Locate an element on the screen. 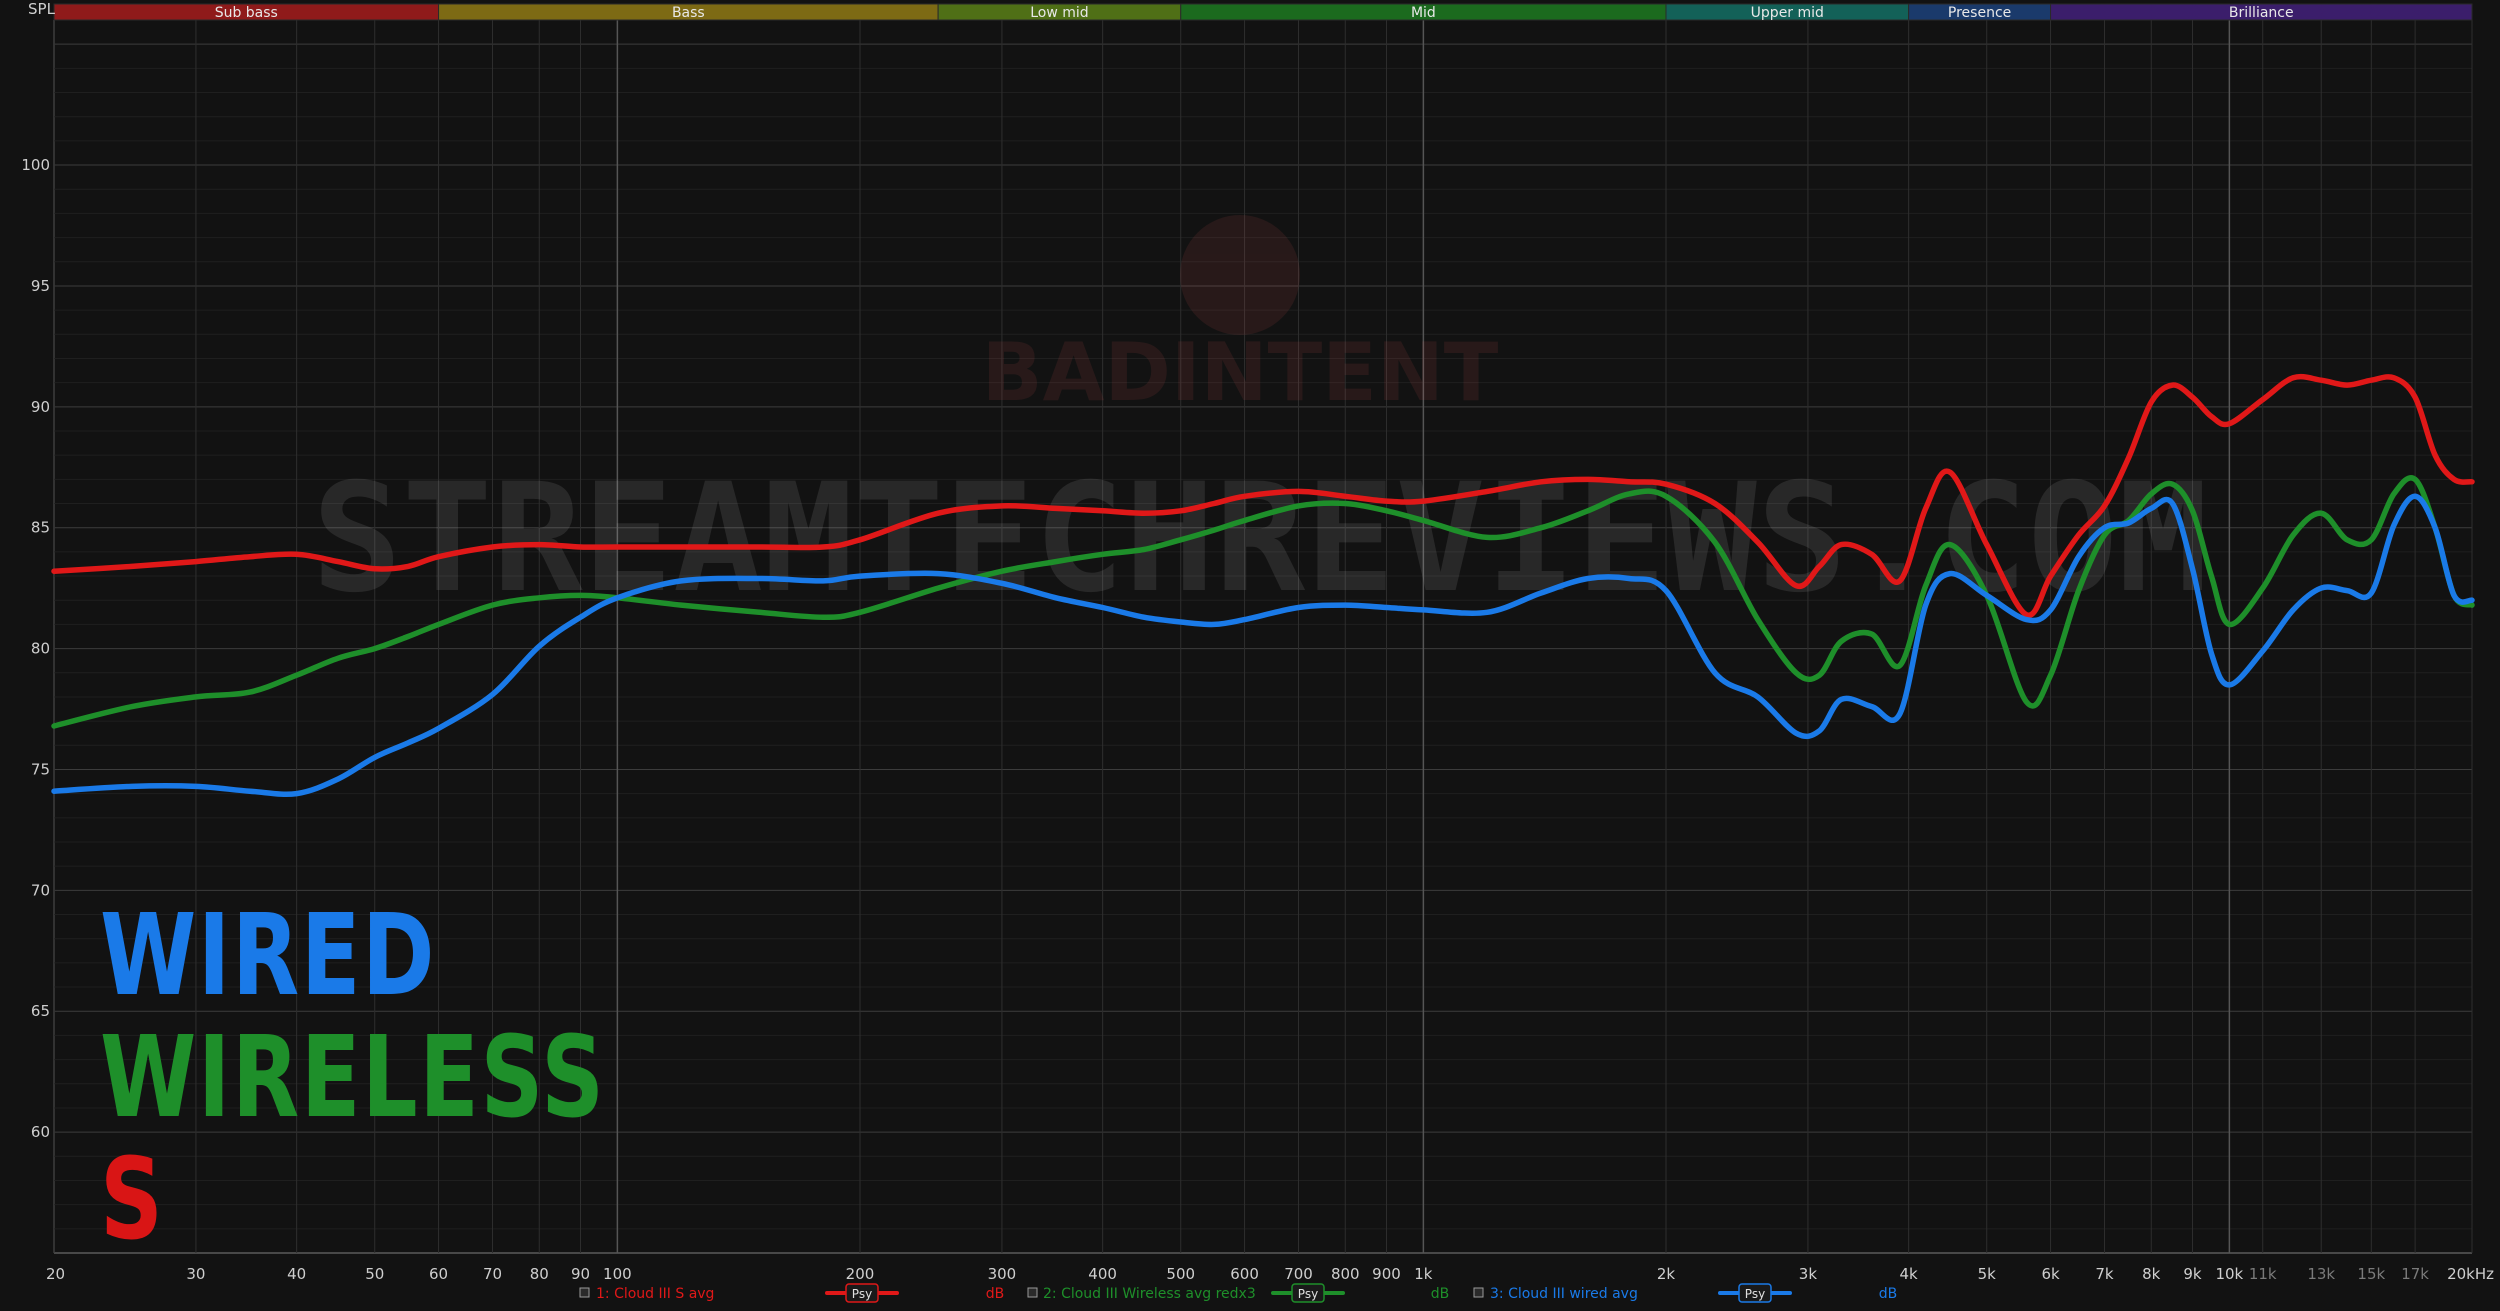 This screenshot has width=2500, height=1311. x-tick-label: 800 is located at coordinates (1345, 1274).